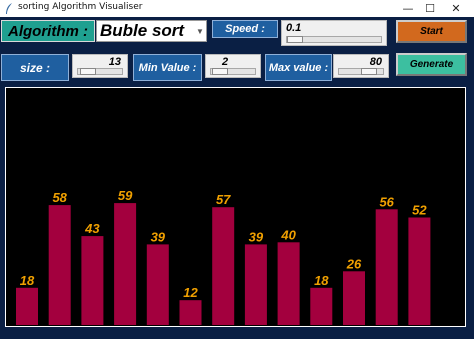  Describe the element at coordinates (456, 8) in the screenshot. I see `close-button: ✕` at that location.